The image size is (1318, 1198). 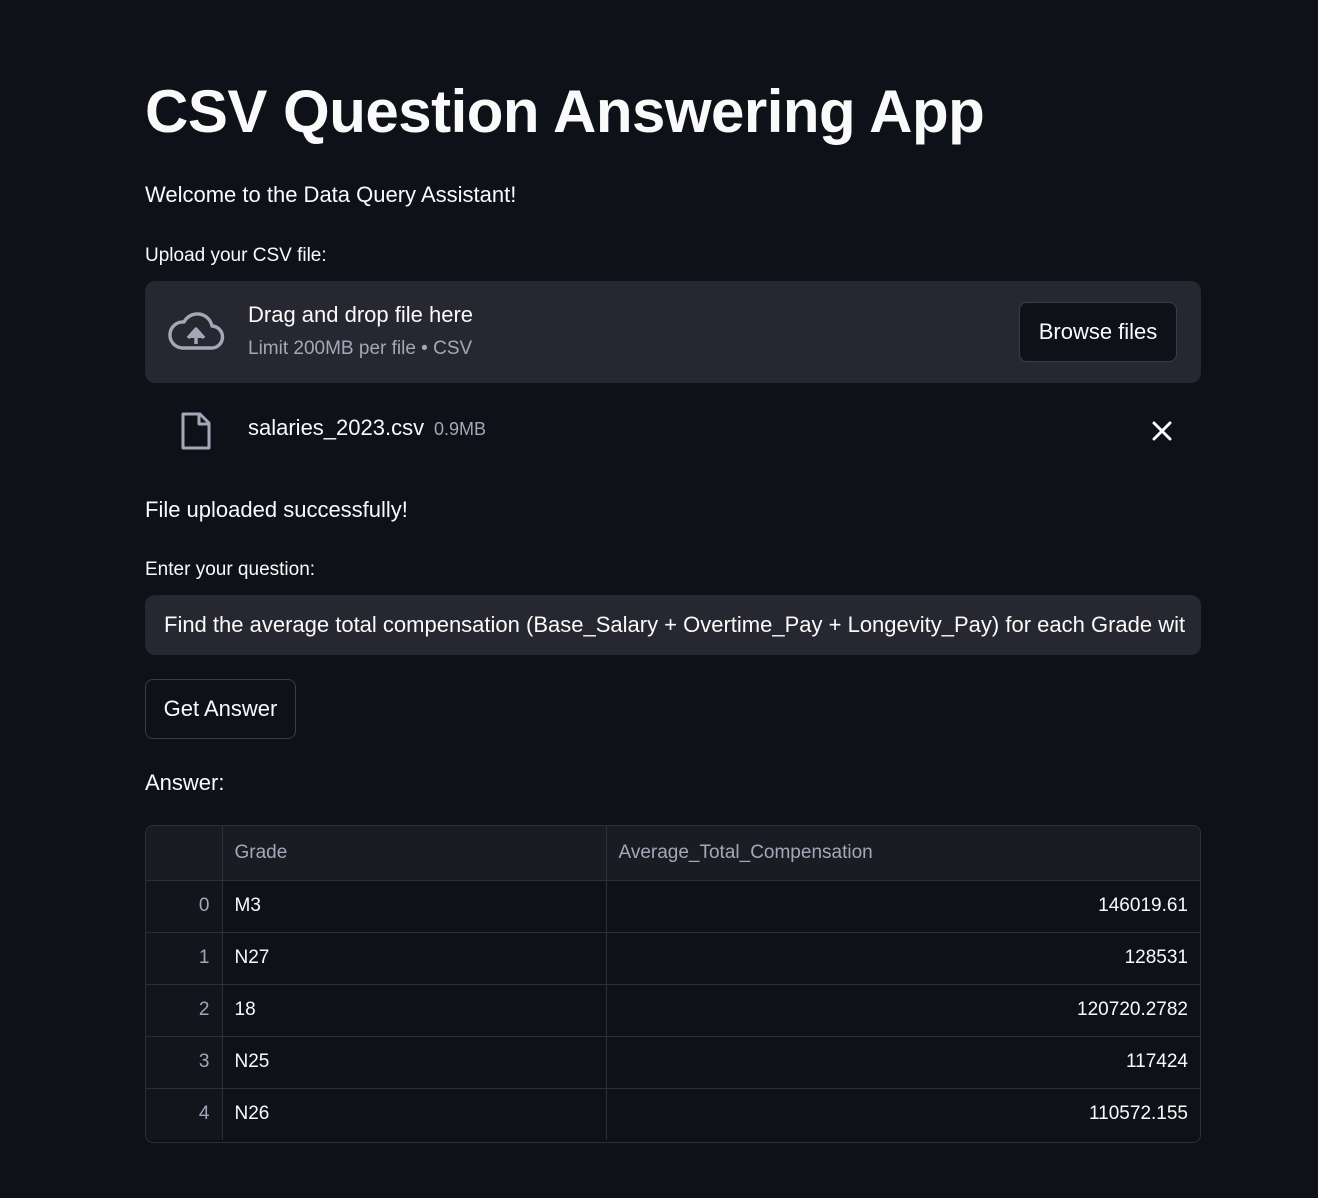 I want to click on compensation-cell: 120720.2782, so click(x=903, y=1010).